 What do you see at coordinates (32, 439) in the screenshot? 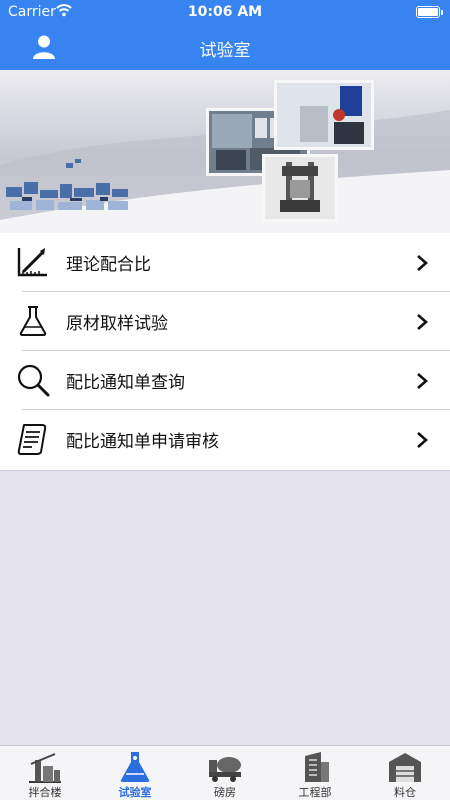
I see `document-review-icon` at bounding box center [32, 439].